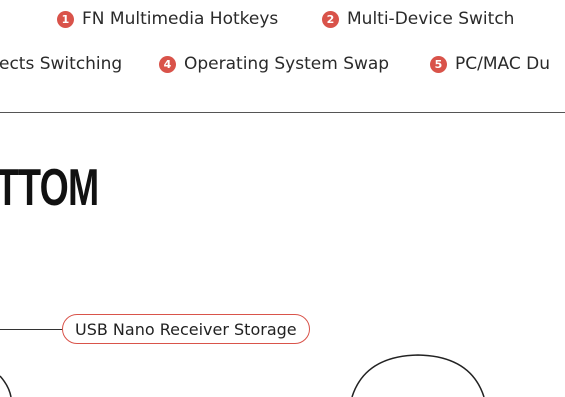  Describe the element at coordinates (418, 375) in the screenshot. I see `device-outline-circle-arc` at that location.